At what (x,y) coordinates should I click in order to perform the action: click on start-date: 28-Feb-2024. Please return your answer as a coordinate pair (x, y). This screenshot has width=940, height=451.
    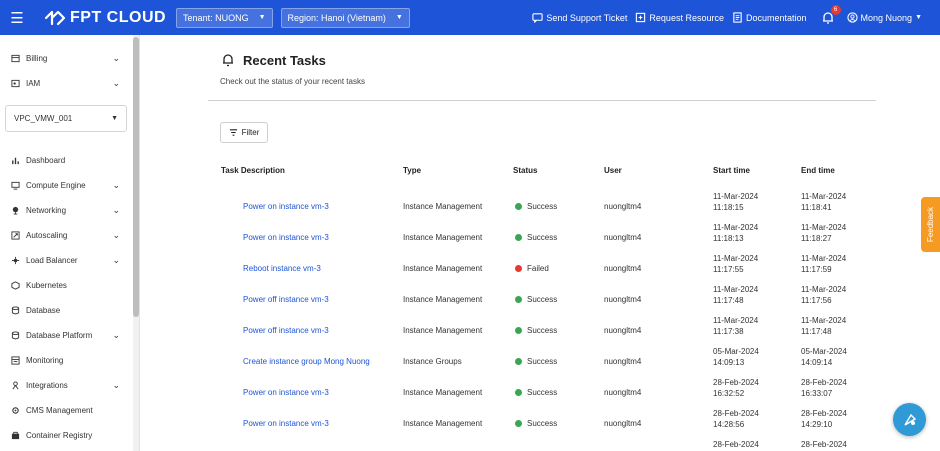
    Looking at the image, I should click on (736, 444).